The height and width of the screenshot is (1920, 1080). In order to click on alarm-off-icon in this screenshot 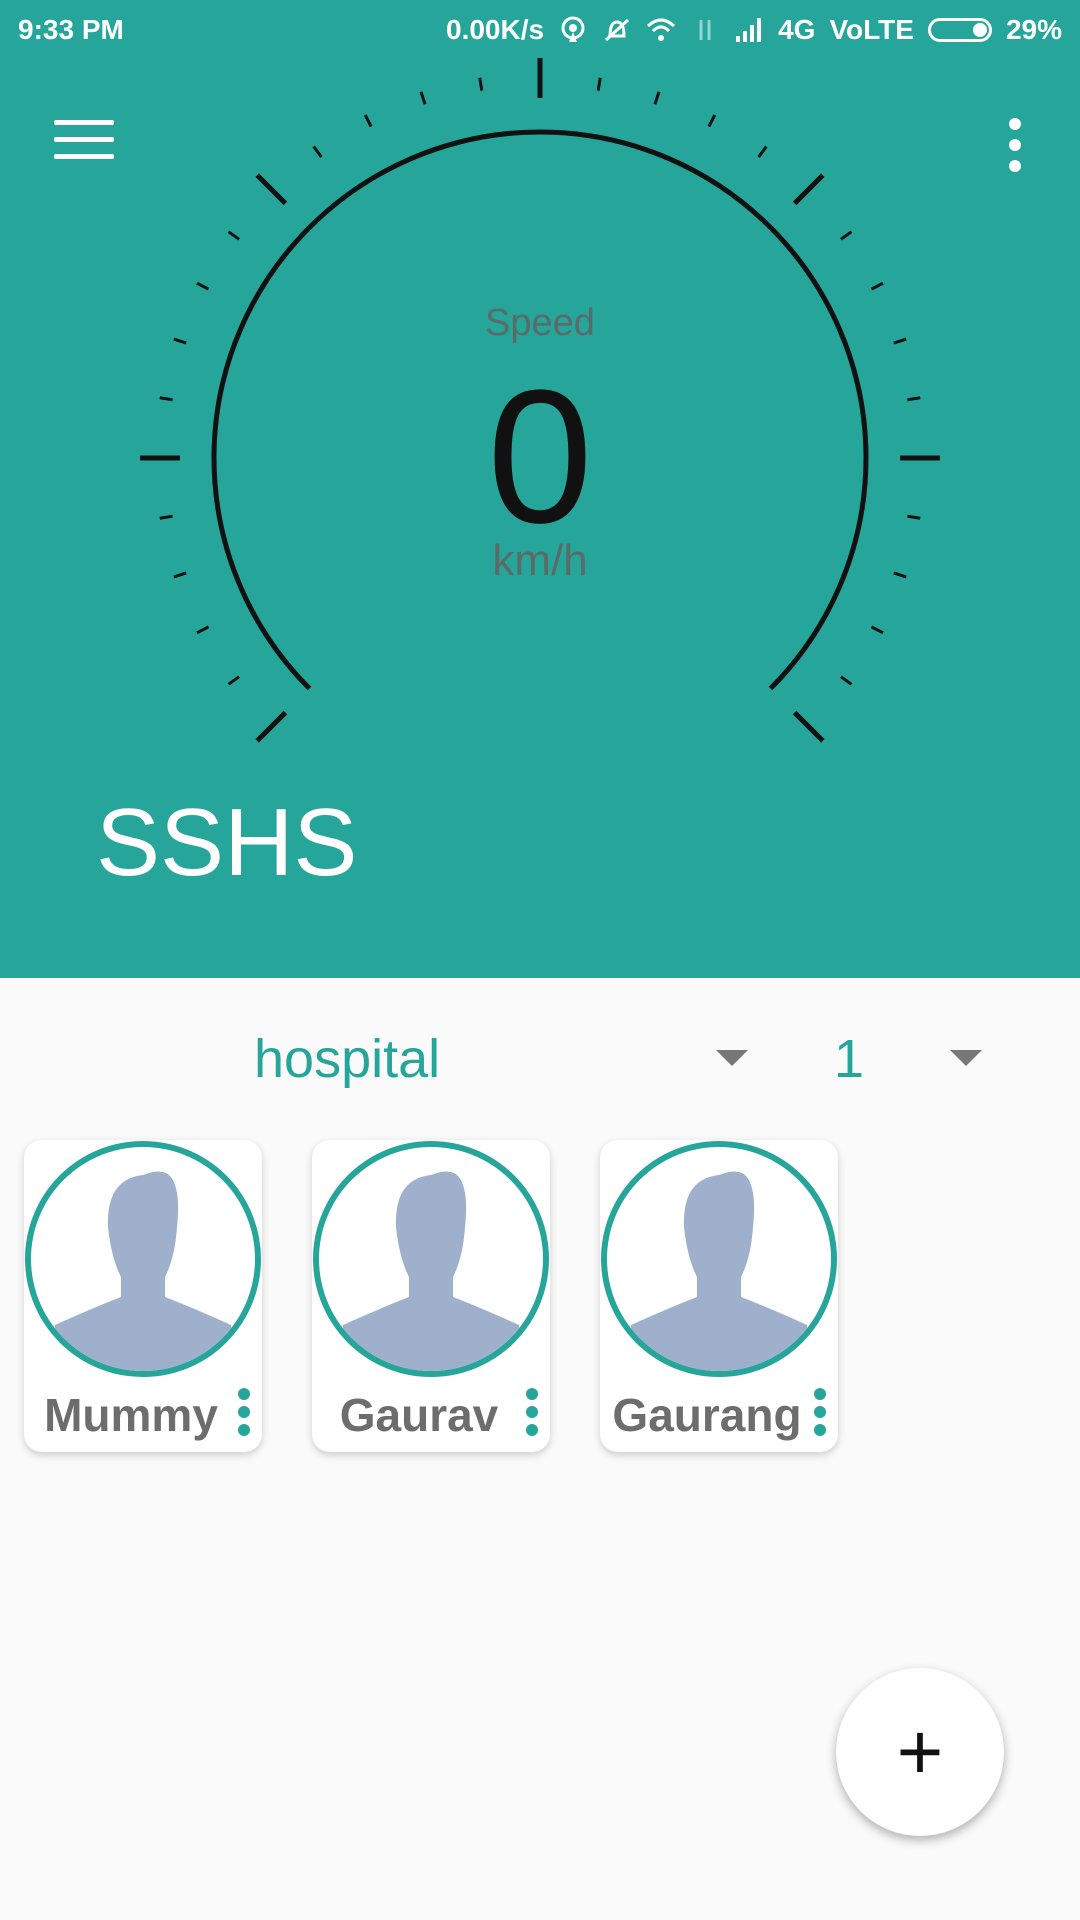, I will do `click(617, 30)`.